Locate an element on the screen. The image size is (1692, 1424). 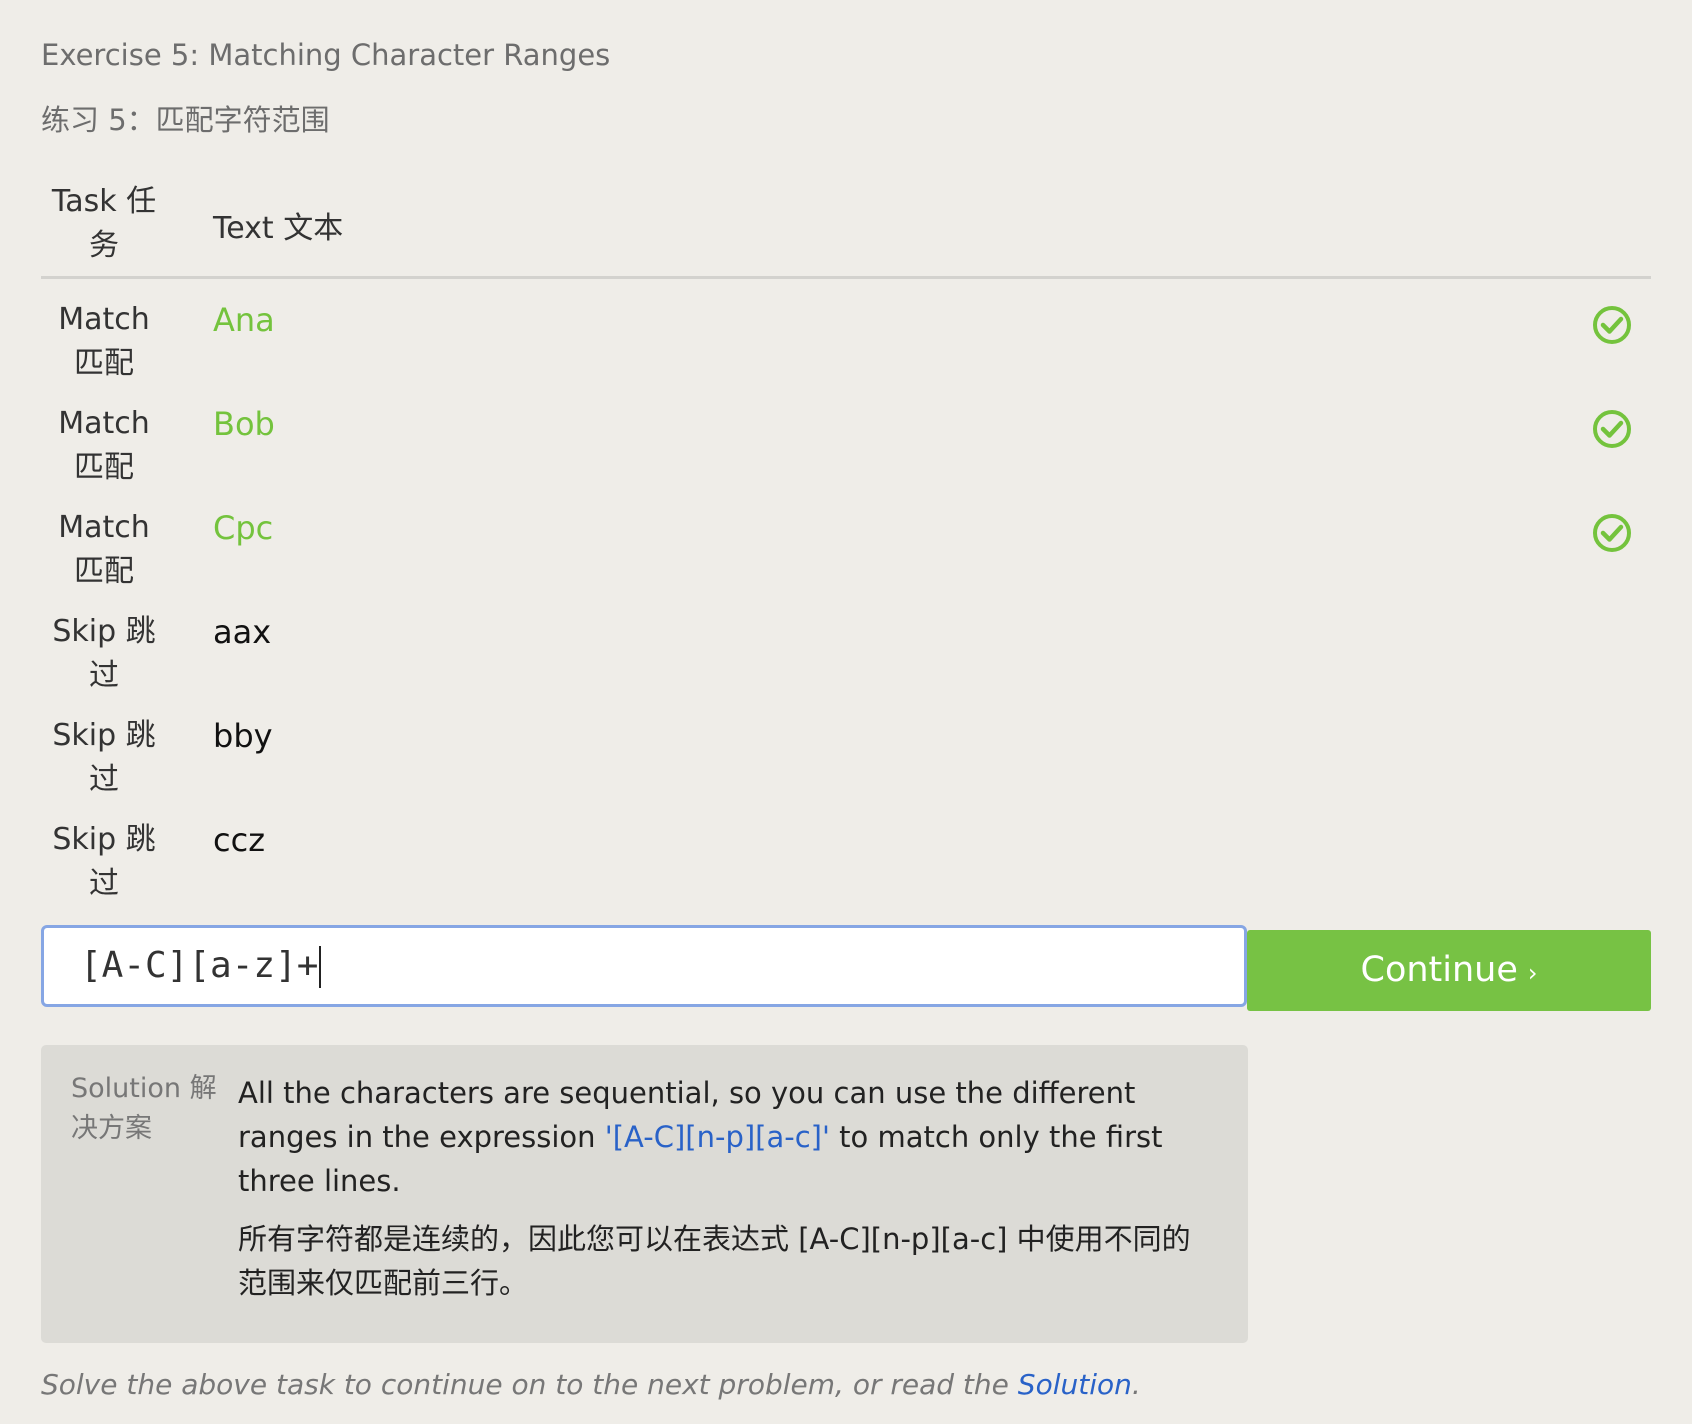
chevron-right-icon: › is located at coordinates (1532, 973).